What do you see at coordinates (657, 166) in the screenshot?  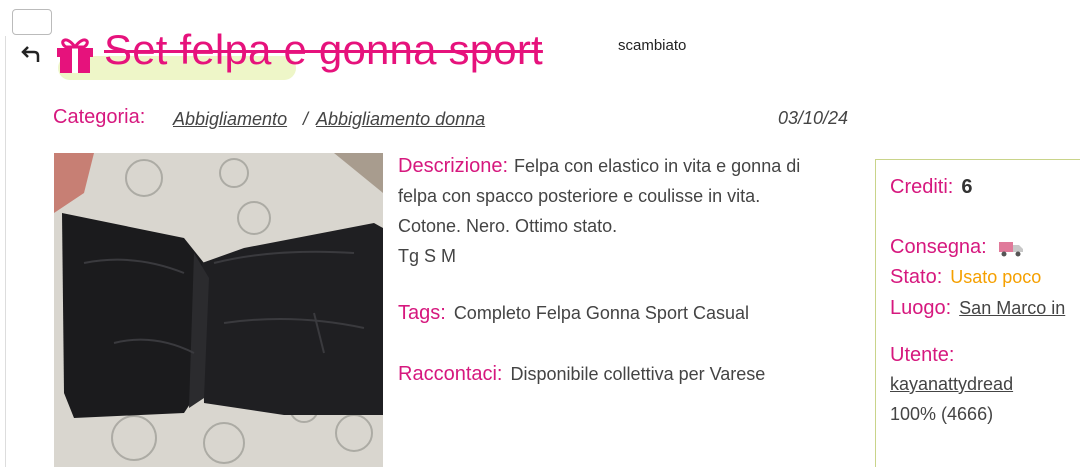 I see `description-line-1: Felpa con elastico in vita e gonna di` at bounding box center [657, 166].